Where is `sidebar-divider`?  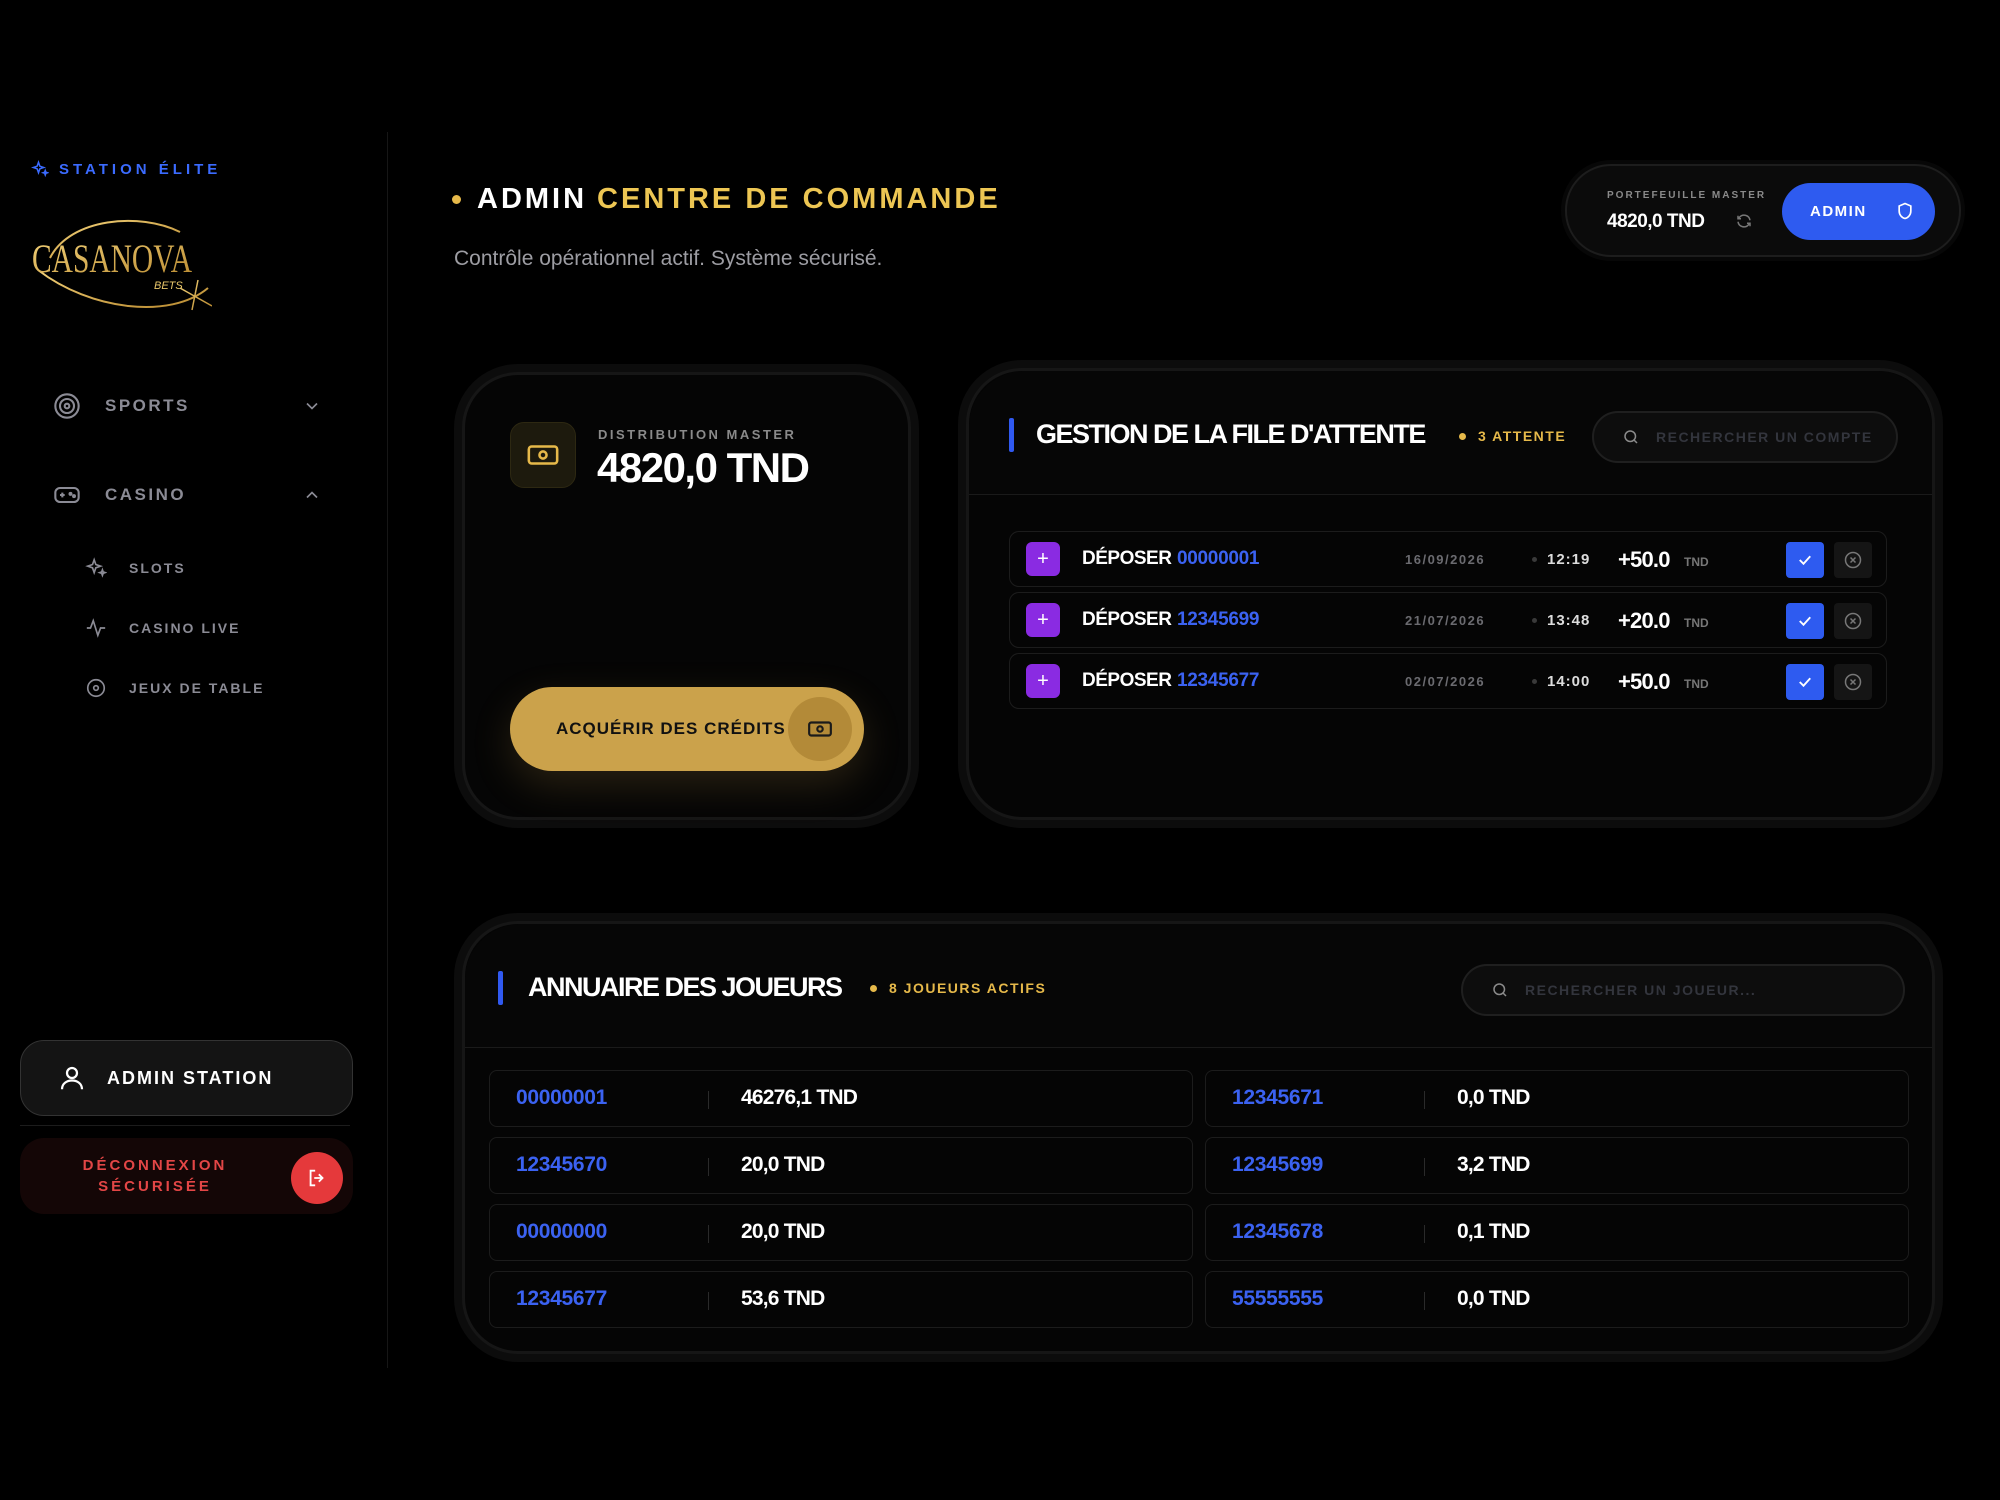 sidebar-divider is located at coordinates (185, 1125).